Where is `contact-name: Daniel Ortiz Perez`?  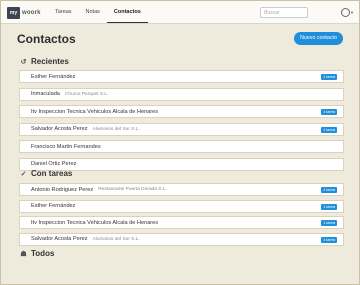 contact-name: Daniel Ortiz Perez is located at coordinates (53, 164).